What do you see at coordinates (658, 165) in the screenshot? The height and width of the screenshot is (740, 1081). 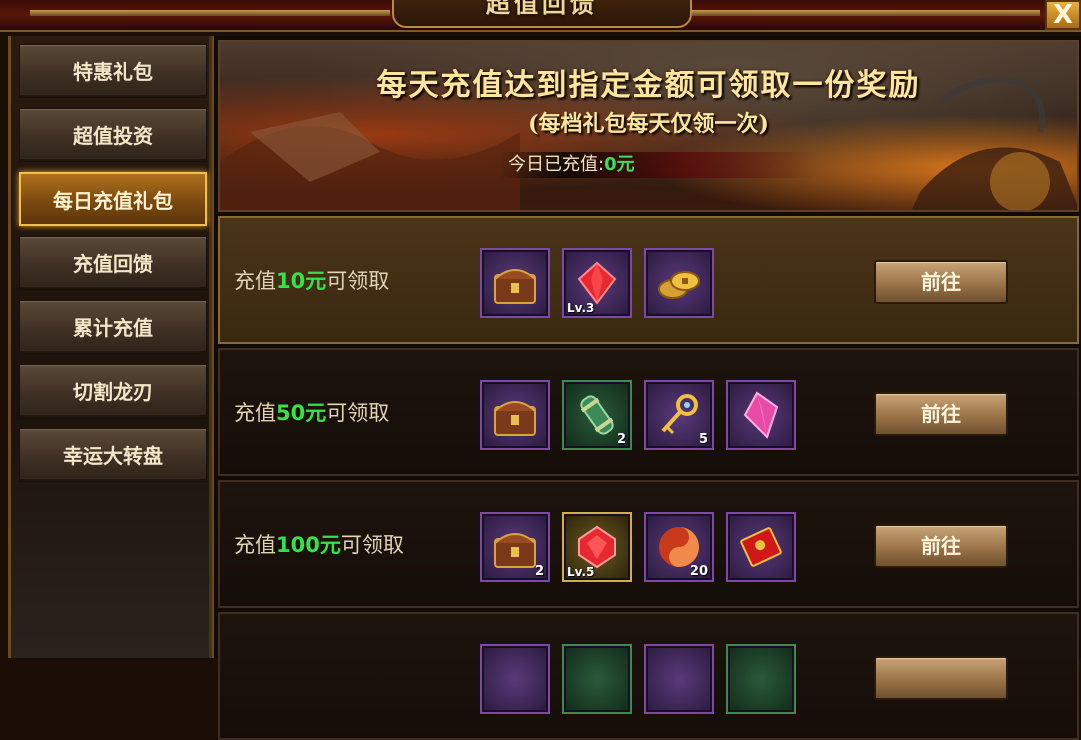 I see `today-recharge-bar: 今日已充值:0元` at bounding box center [658, 165].